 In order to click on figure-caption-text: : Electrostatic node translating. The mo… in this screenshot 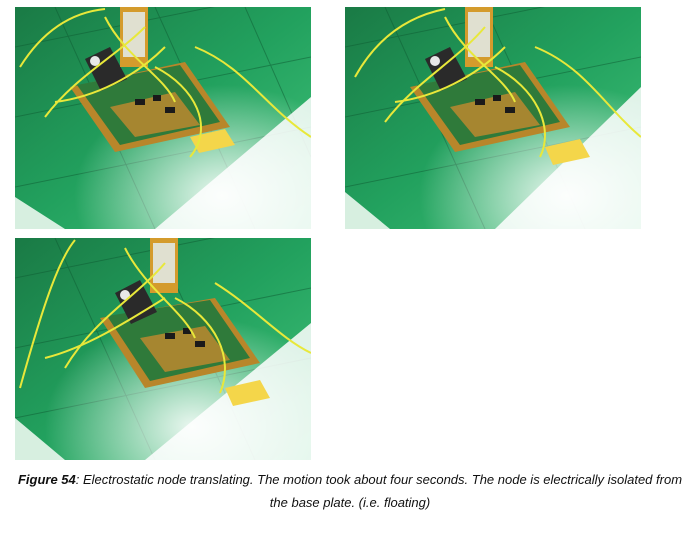, I will do `click(379, 491)`.